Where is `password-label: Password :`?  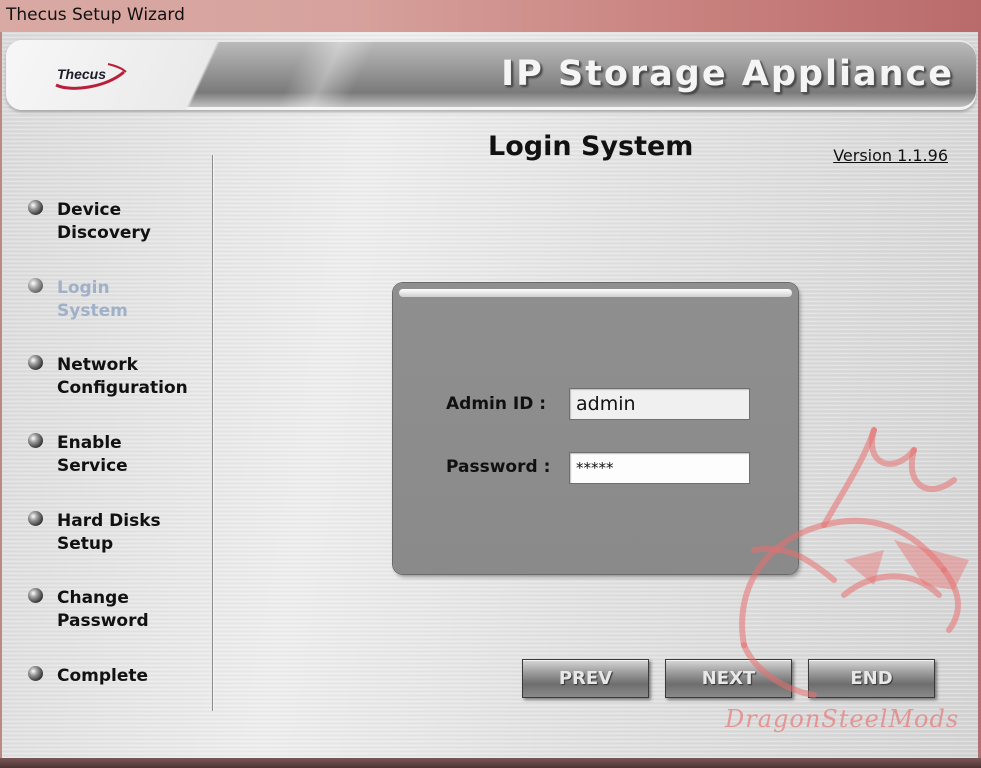 password-label: Password : is located at coordinates (498, 467).